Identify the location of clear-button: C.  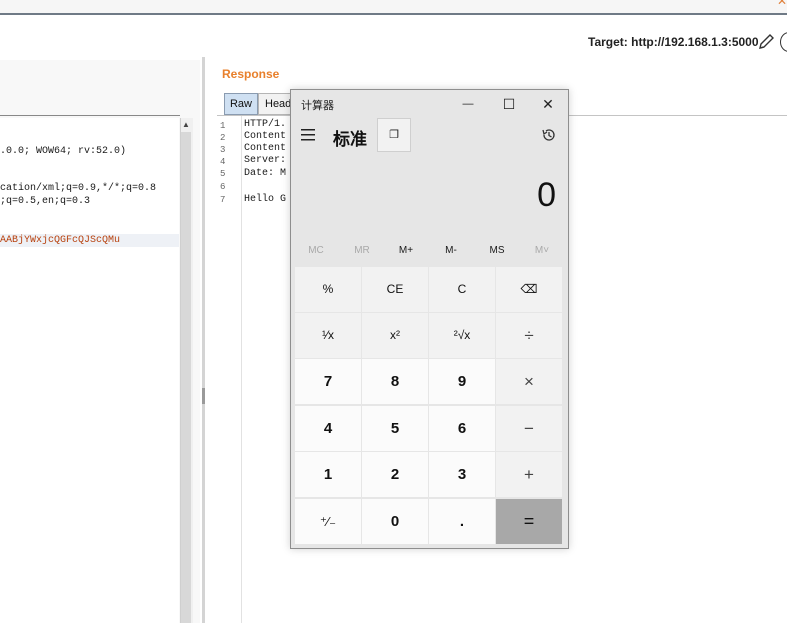
(462, 289).